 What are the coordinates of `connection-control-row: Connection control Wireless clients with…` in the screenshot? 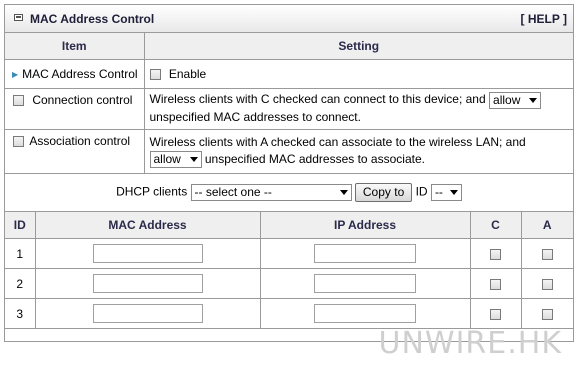 It's located at (289, 108).